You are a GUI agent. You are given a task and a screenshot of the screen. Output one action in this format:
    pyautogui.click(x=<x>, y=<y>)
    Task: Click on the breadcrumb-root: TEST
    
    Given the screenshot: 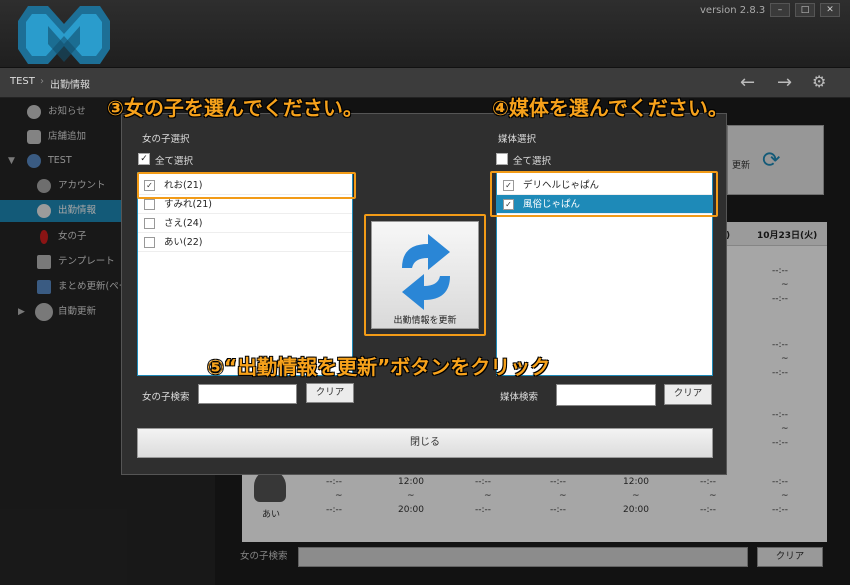 What is the action you would take?
    pyautogui.click(x=22, y=81)
    